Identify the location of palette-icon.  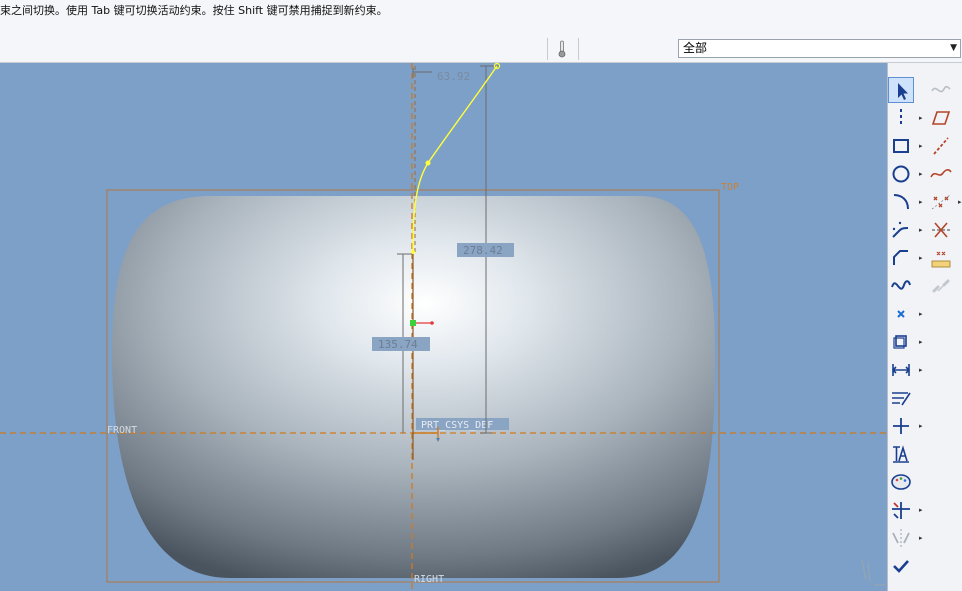
(901, 482).